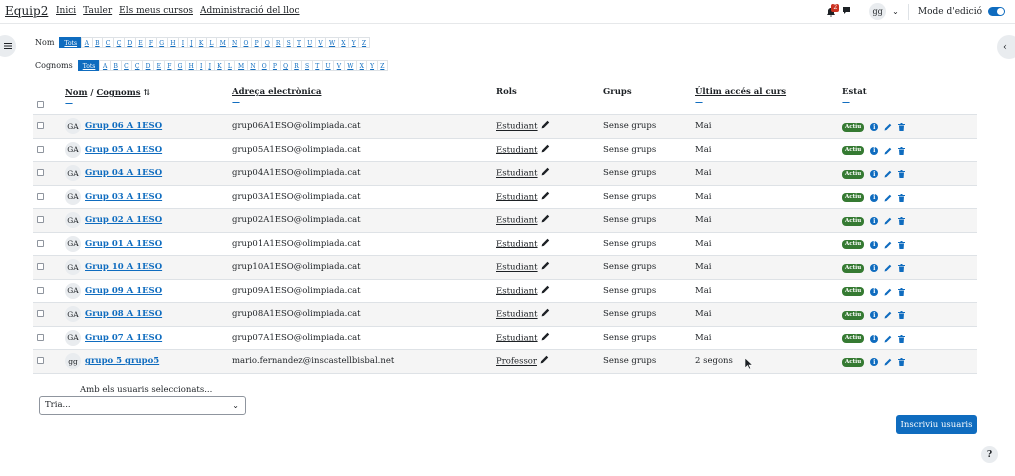  I want to click on nav-tauler: Tauler, so click(97, 11).